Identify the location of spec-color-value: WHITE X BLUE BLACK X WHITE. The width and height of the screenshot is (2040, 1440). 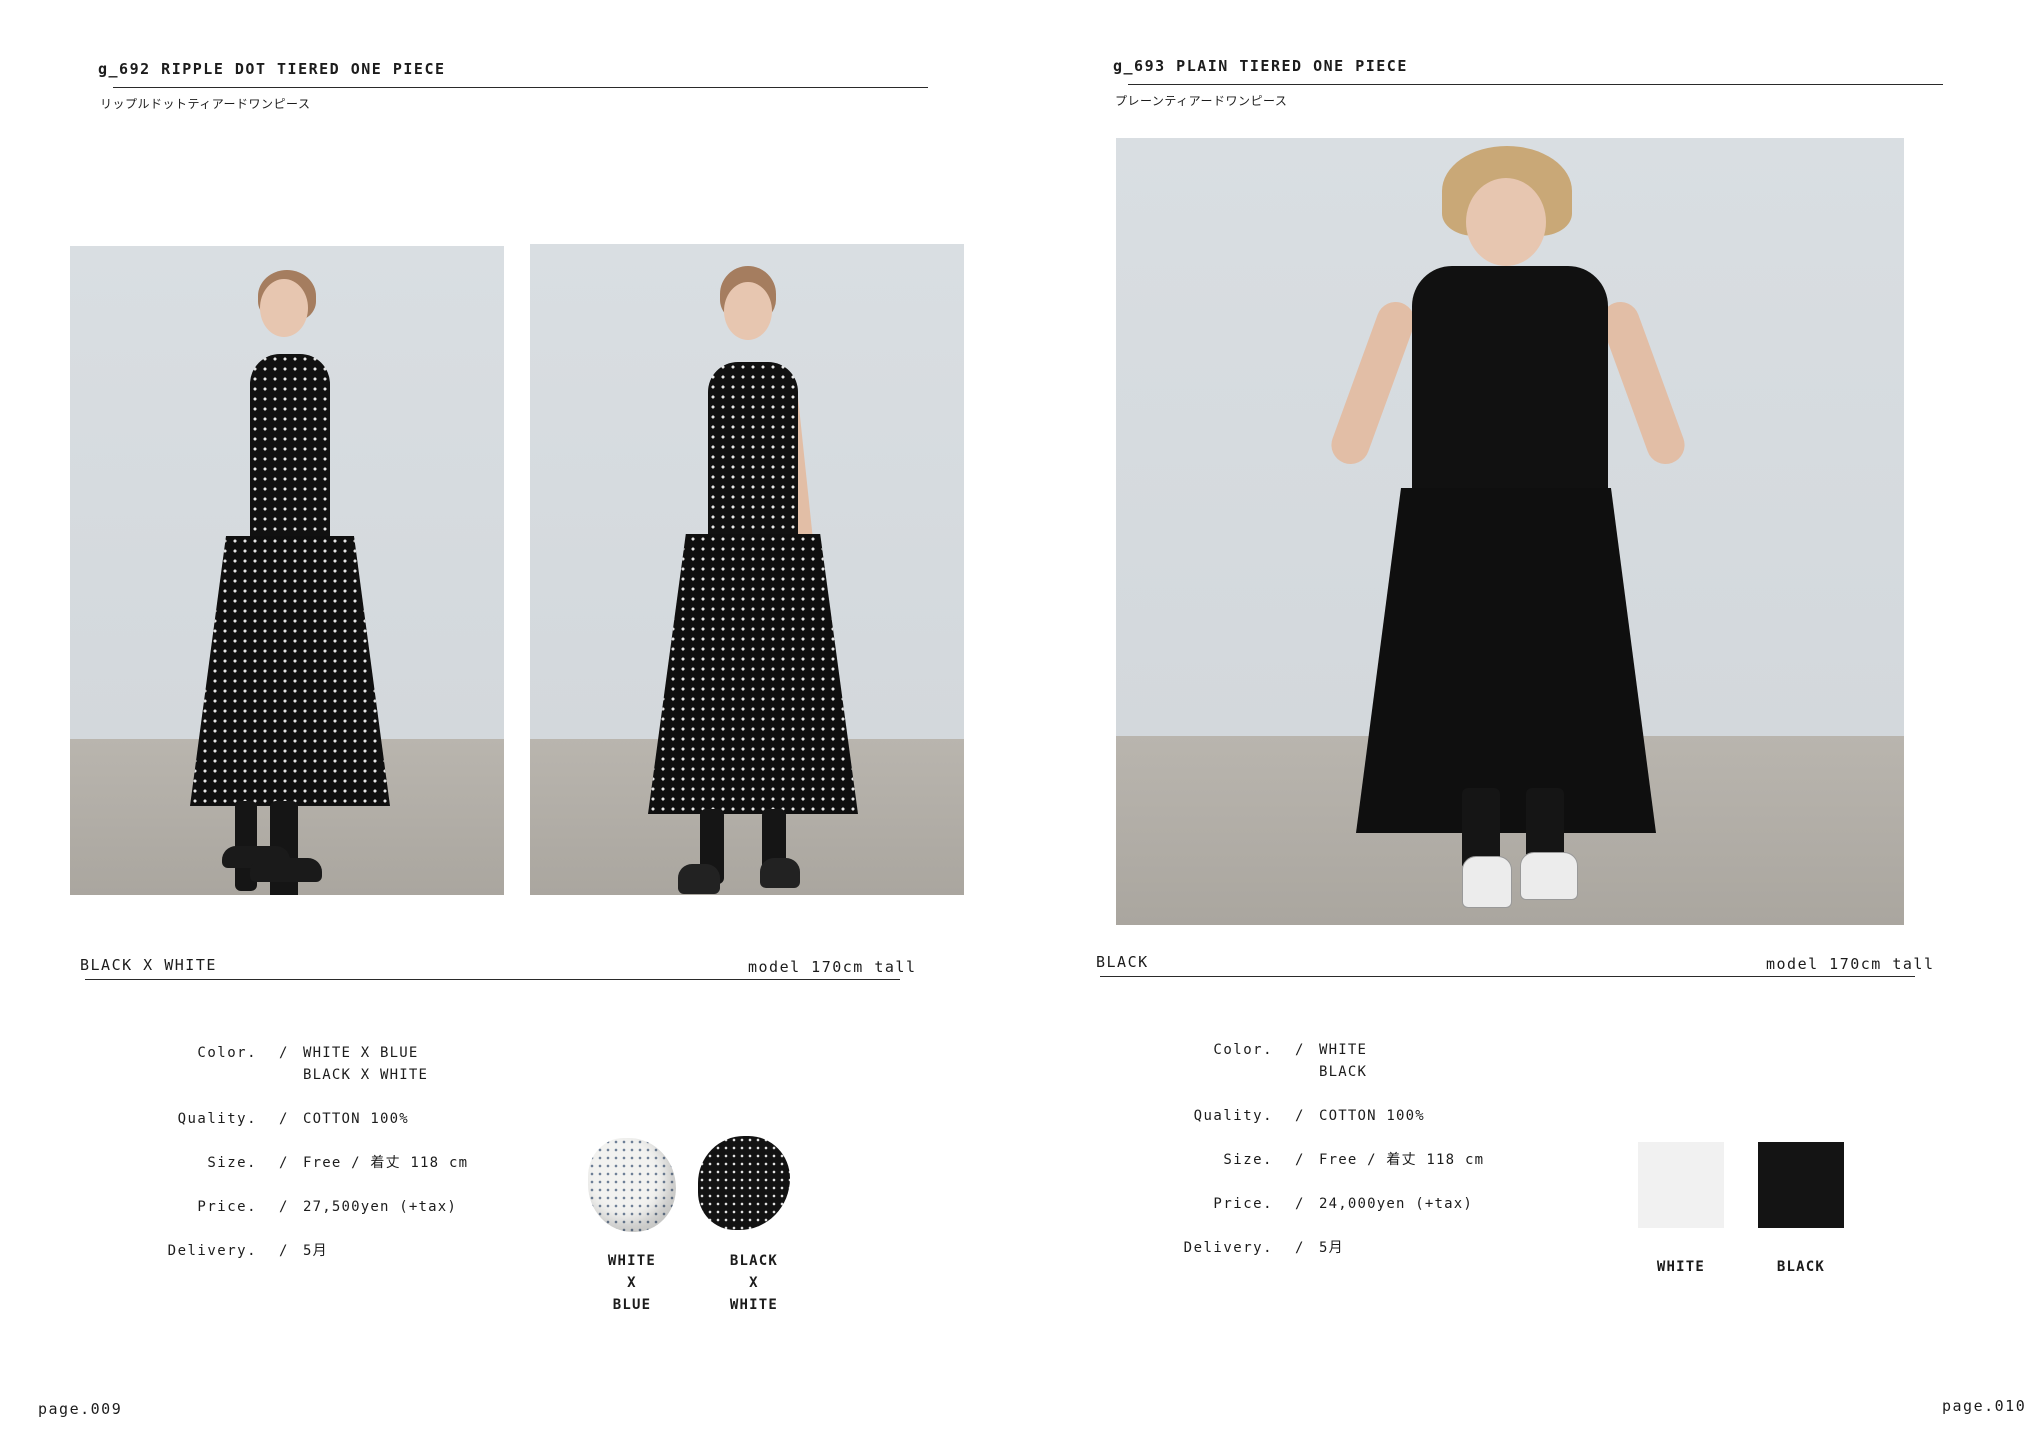
(365, 1064).